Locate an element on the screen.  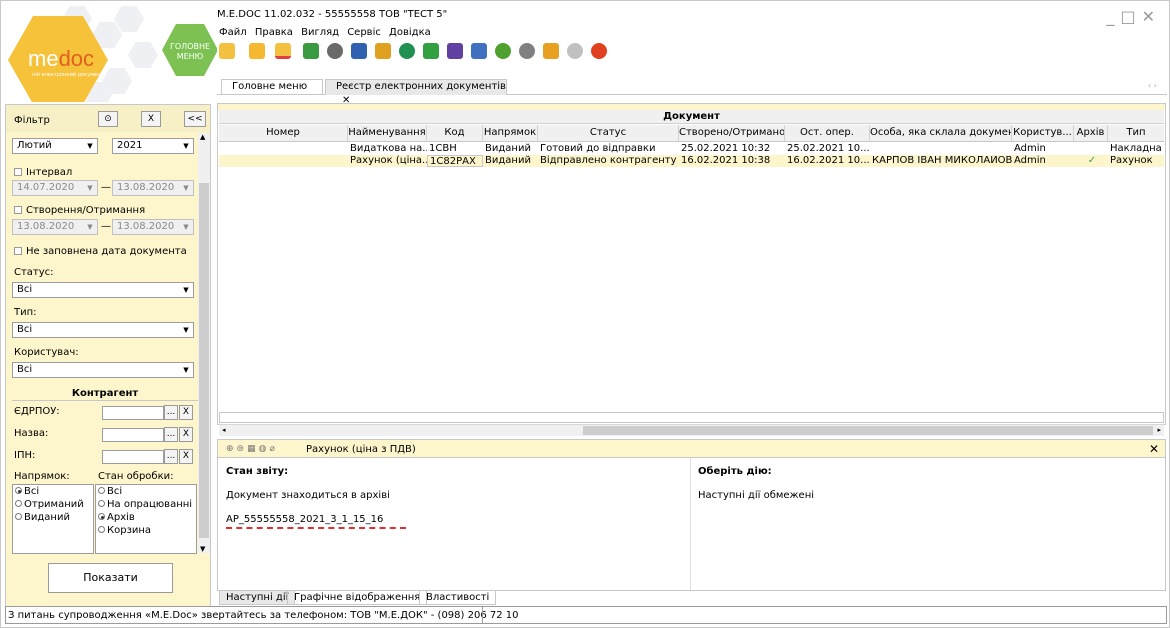
created-checkbox: Створення/Отримання is located at coordinates (79, 210).